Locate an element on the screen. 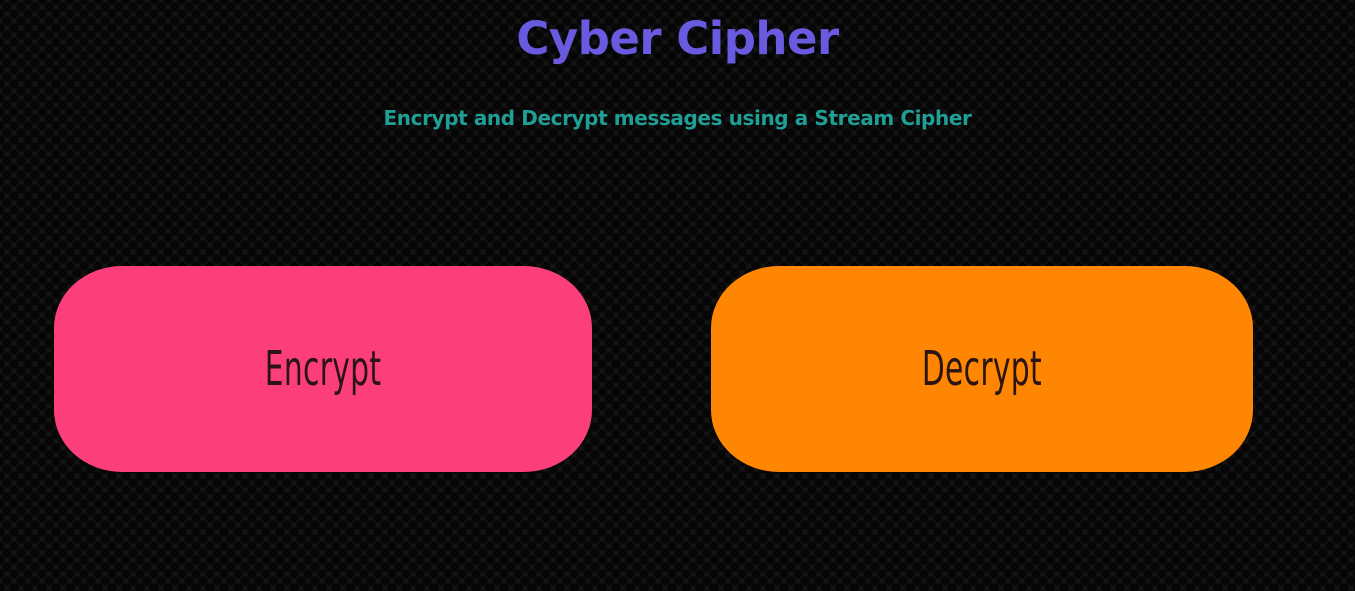 The height and width of the screenshot is (591, 1355). encrypt-button-label: Encrypt is located at coordinates (323, 369).